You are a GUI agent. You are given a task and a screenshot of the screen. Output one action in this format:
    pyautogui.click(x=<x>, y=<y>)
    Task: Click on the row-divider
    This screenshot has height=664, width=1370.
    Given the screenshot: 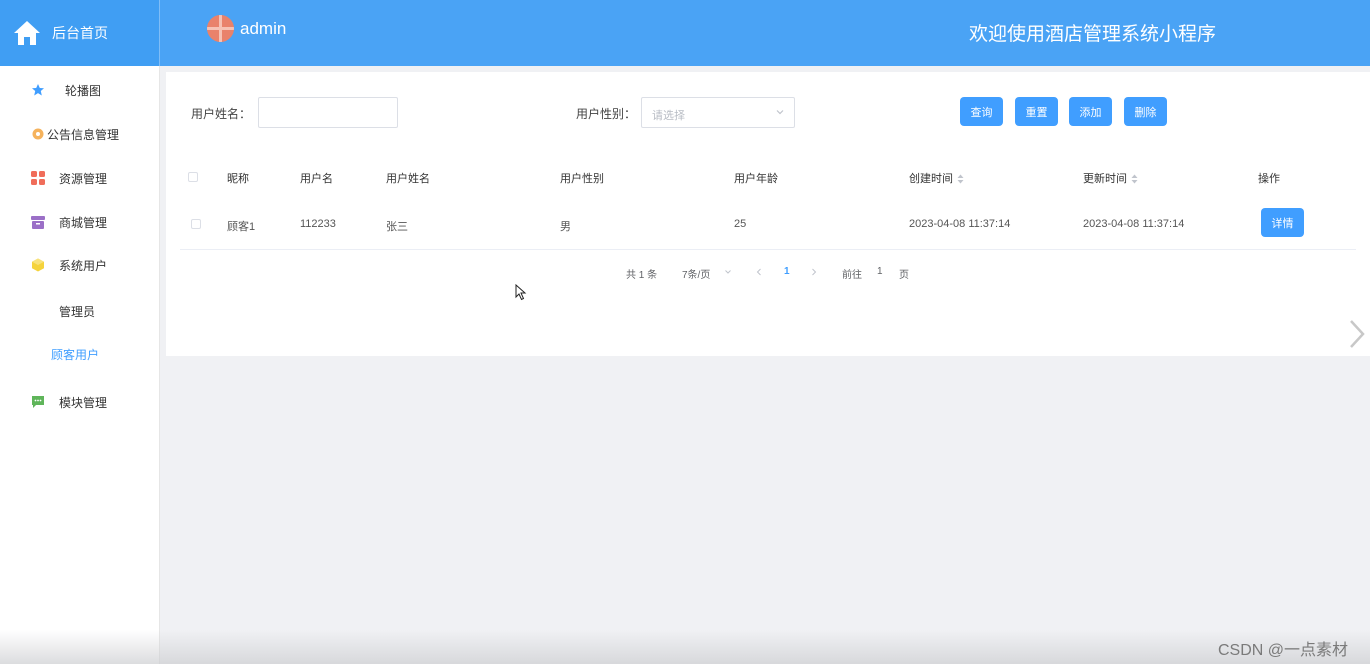 What is the action you would take?
    pyautogui.click(x=768, y=249)
    